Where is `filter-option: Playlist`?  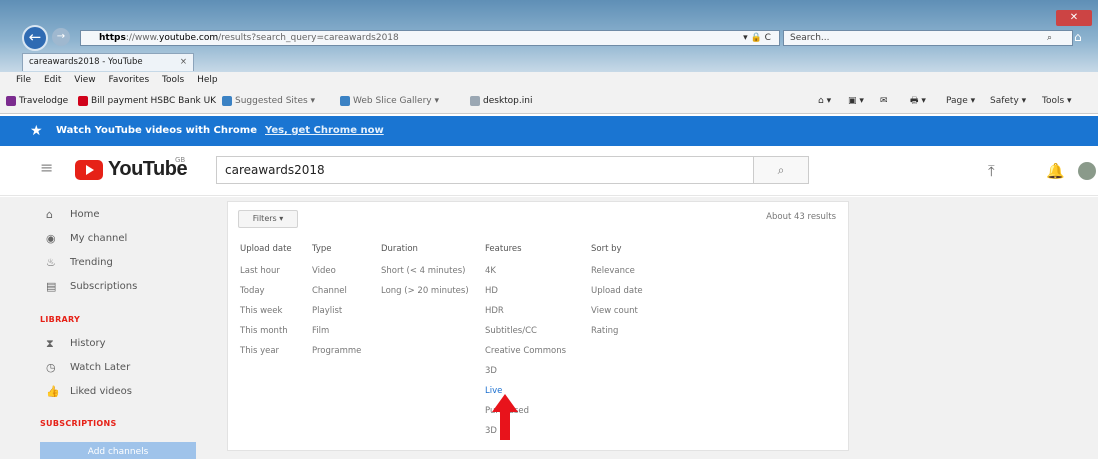 filter-option: Playlist is located at coordinates (336, 316).